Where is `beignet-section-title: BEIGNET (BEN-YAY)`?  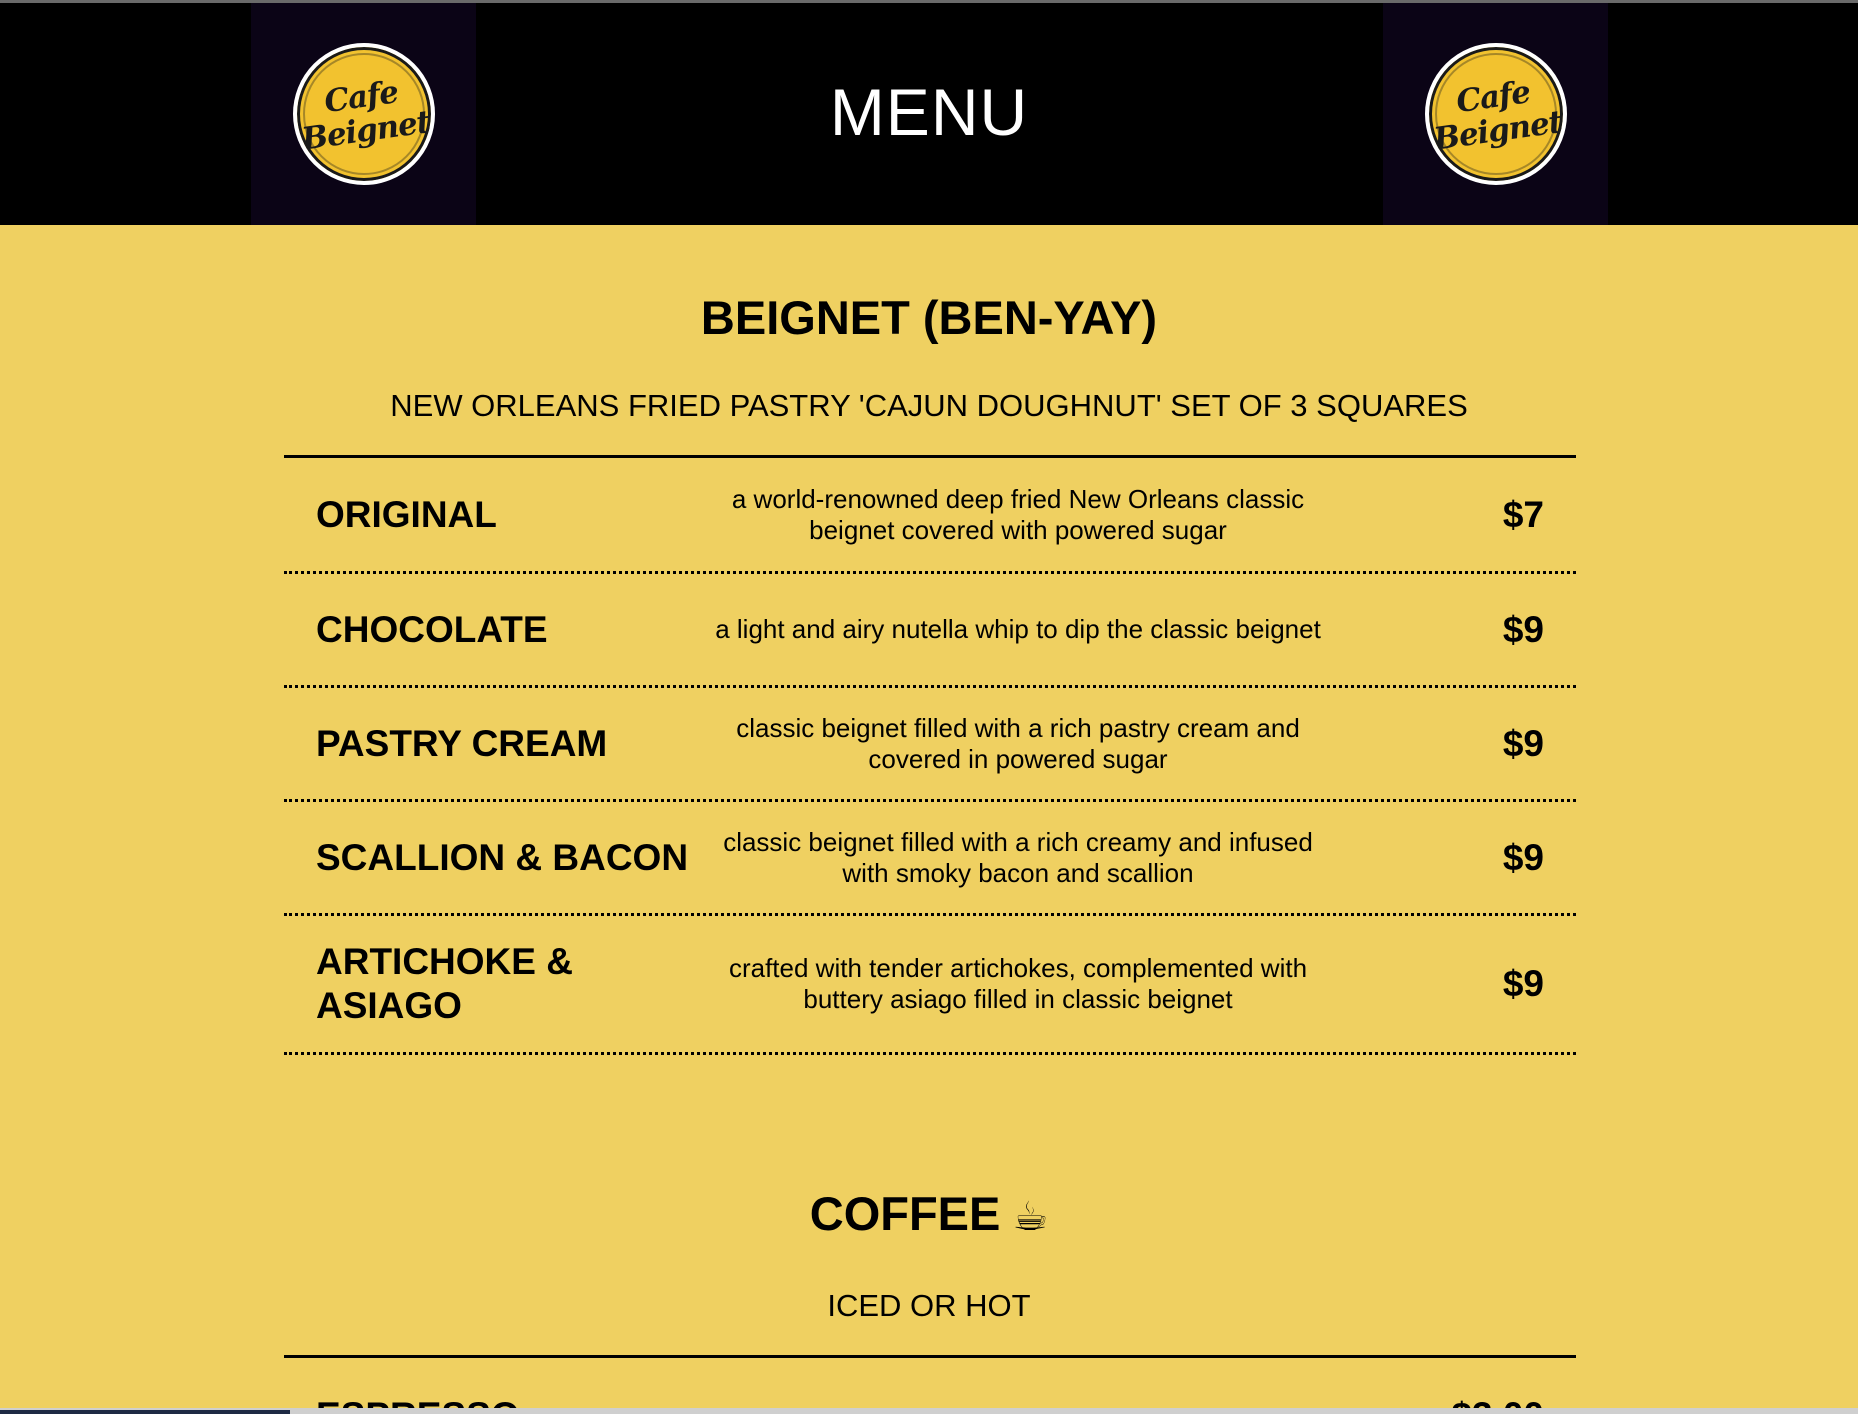 beignet-section-title: BEIGNET (BEN-YAY) is located at coordinates (929, 317).